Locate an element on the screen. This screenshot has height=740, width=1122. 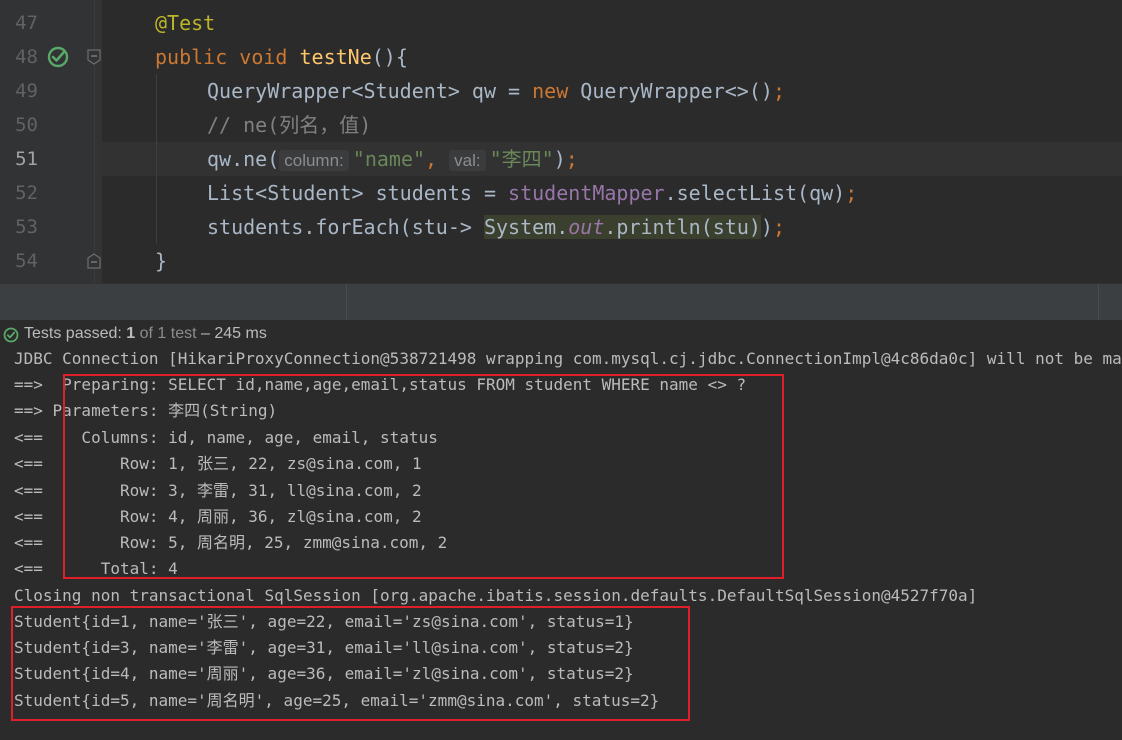
line-number: 48 is located at coordinates (26, 57).